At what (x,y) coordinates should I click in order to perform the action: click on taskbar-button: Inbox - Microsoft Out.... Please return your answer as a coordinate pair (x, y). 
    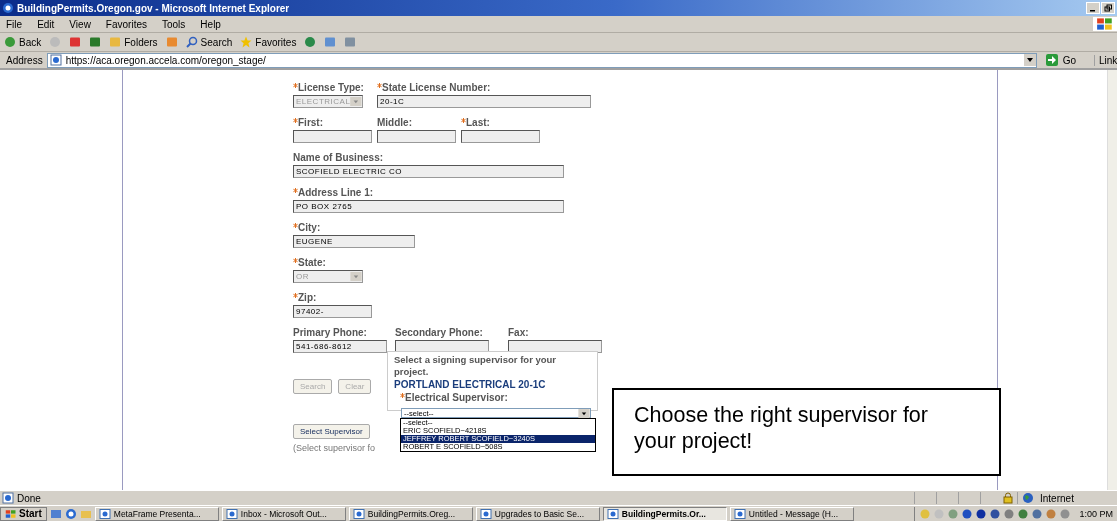
    Looking at the image, I should click on (283, 513).